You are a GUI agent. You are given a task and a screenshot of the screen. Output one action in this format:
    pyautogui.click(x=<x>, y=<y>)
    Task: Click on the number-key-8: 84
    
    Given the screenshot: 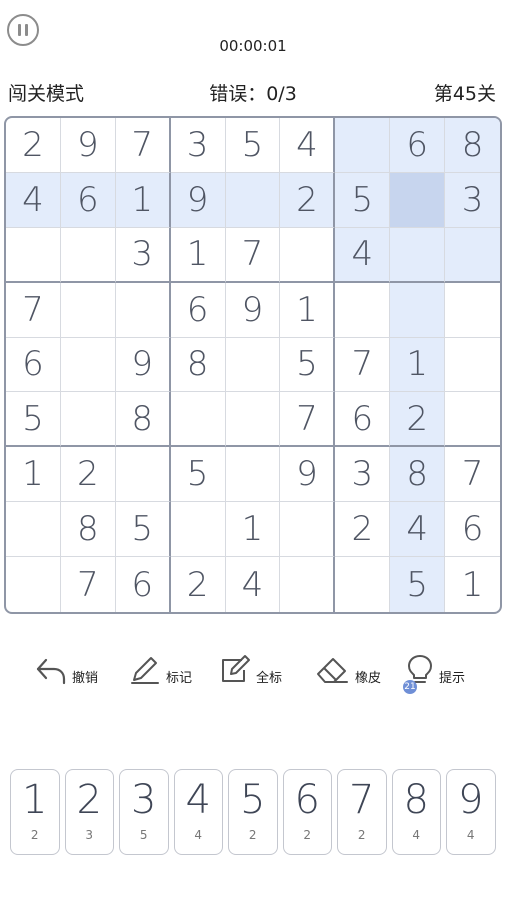 What is the action you would take?
    pyautogui.click(x=416, y=812)
    